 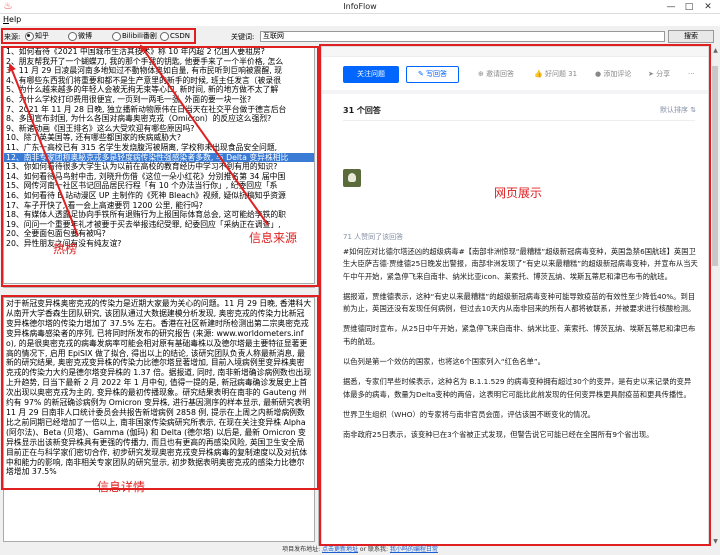 I want to click on scroll-thumb, so click(x=715, y=166).